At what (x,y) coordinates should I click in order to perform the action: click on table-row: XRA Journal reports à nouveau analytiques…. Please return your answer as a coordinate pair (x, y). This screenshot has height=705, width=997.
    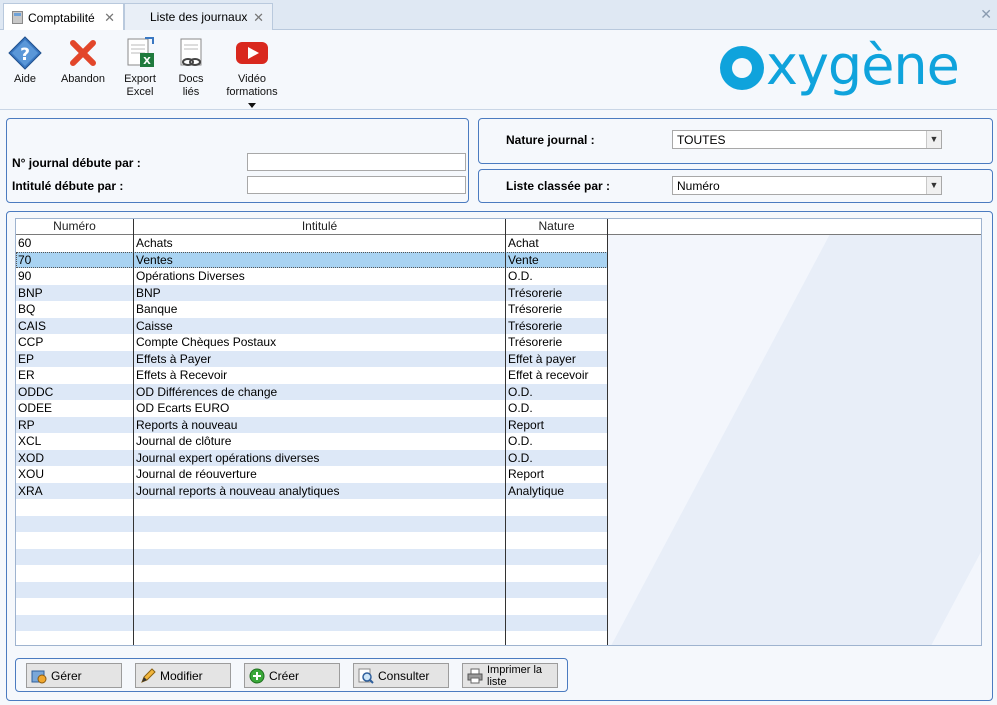
    Looking at the image, I should click on (312, 490).